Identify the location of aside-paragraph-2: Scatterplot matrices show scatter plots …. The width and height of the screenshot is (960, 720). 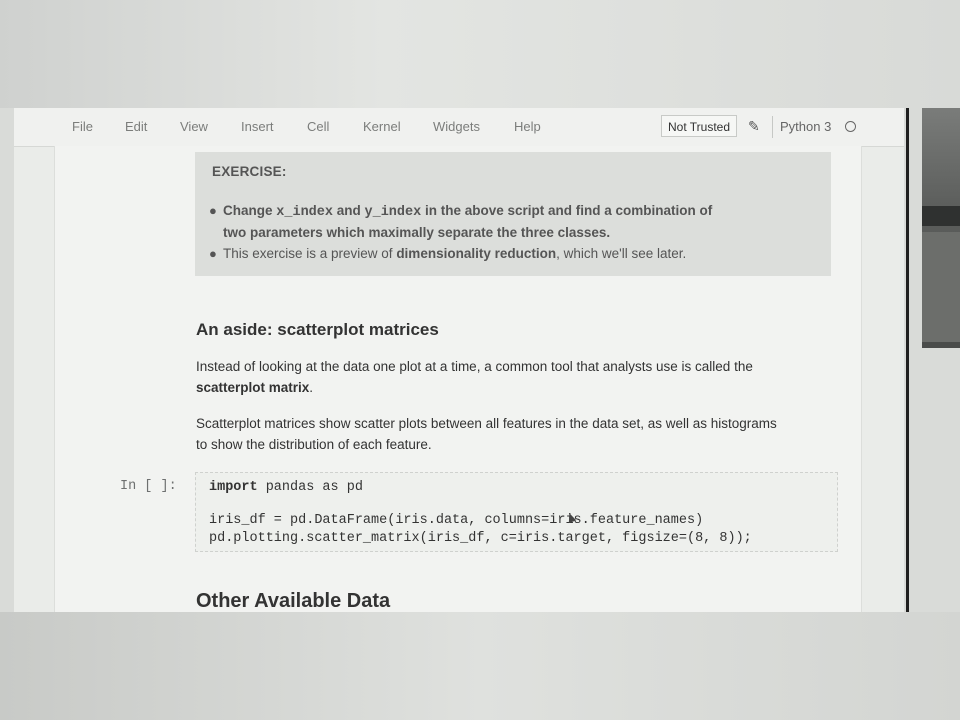
(486, 434).